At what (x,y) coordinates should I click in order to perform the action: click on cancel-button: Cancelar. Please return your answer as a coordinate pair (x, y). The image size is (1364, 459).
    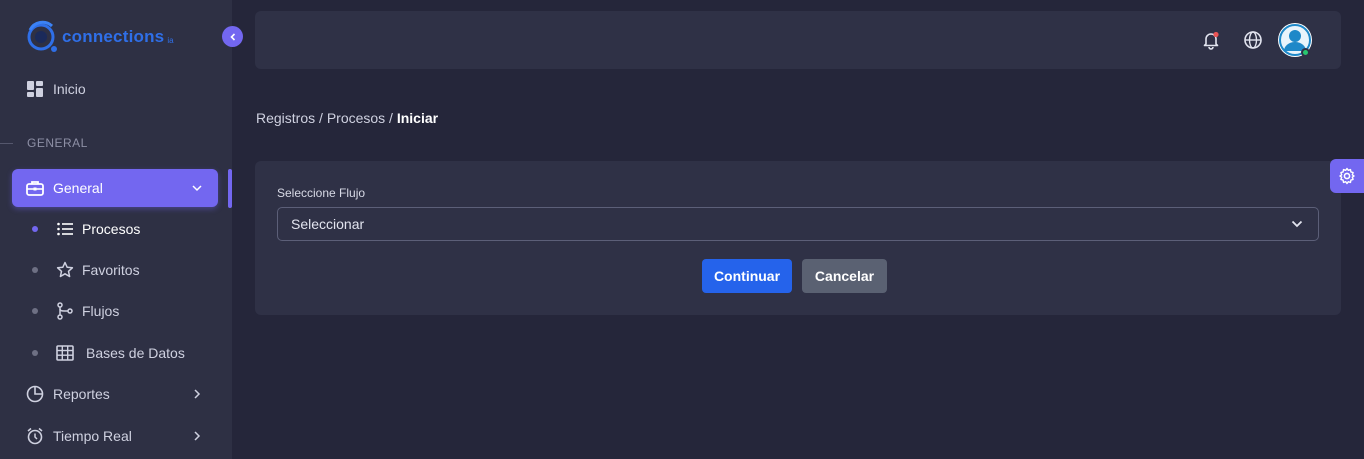
    Looking at the image, I should click on (844, 276).